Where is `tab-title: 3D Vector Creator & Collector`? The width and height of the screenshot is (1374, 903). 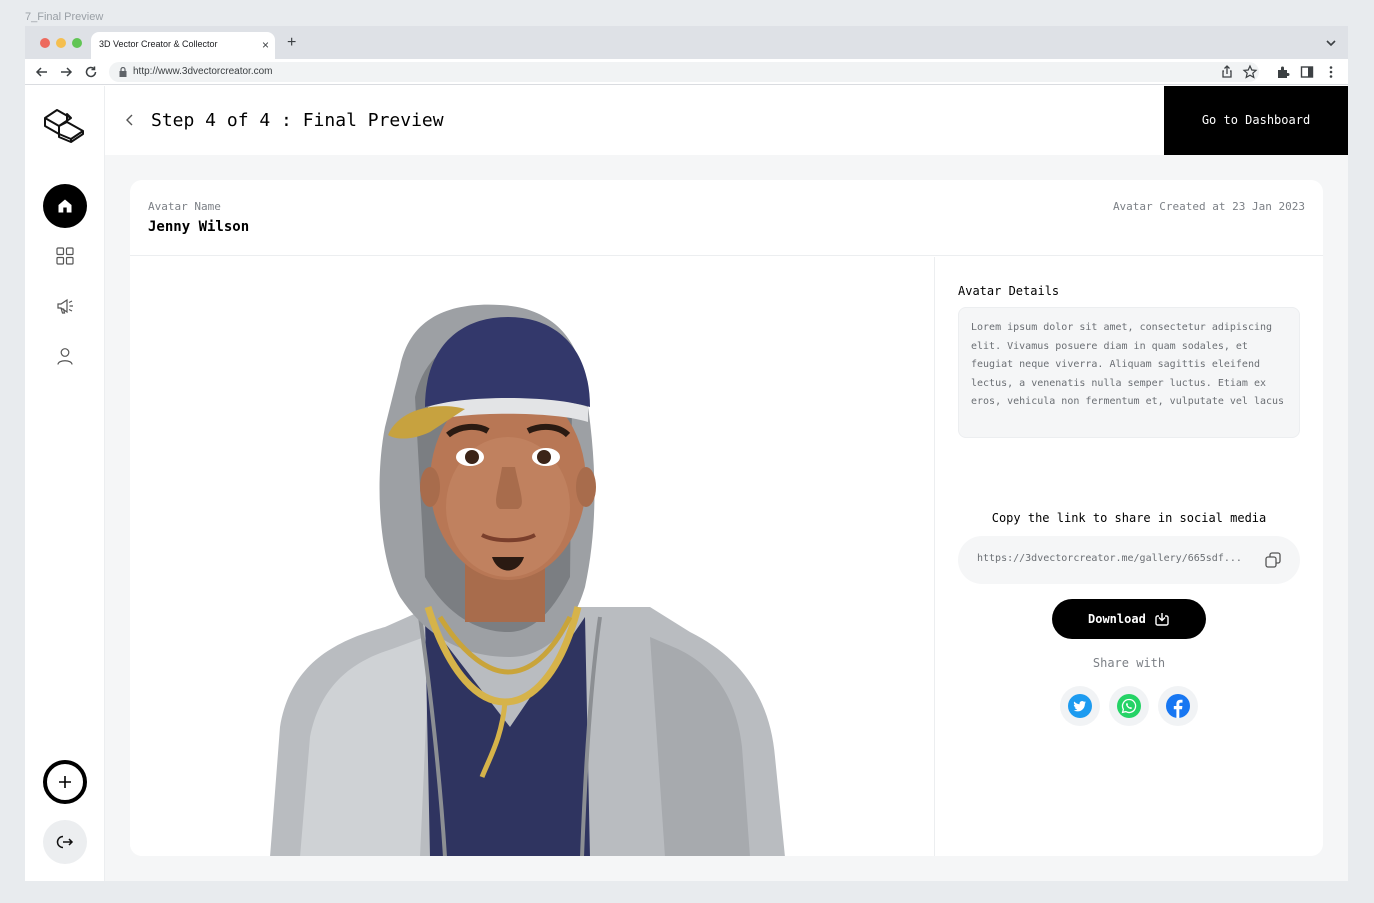
tab-title: 3D Vector Creator & Collector is located at coordinates (158, 44).